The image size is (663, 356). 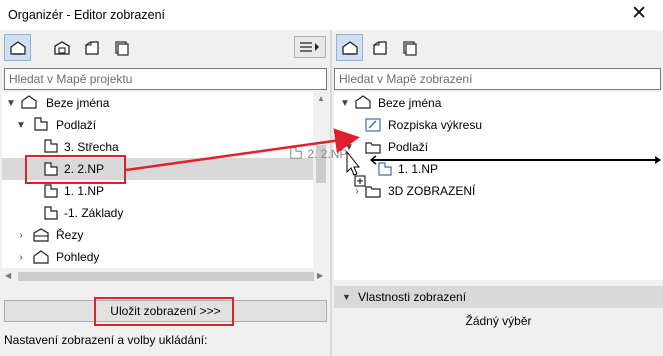 What do you see at coordinates (356, 168) in the screenshot?
I see `mouse-cursor-icon` at bounding box center [356, 168].